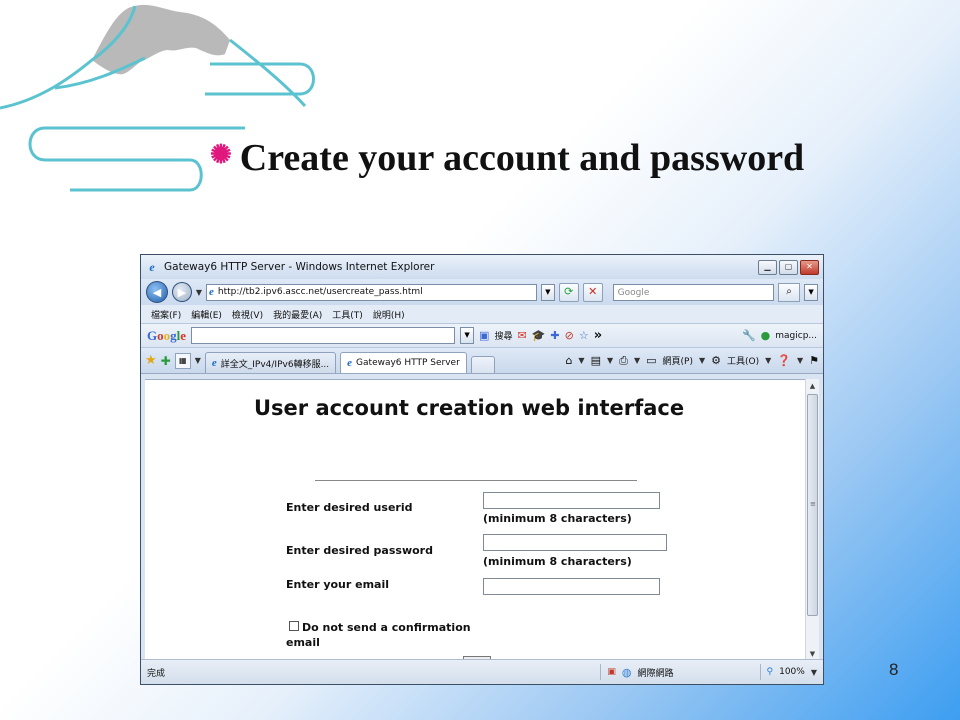 The width and height of the screenshot is (960, 720). Describe the element at coordinates (592, 292) in the screenshot. I see `stop-button: ✕` at that location.